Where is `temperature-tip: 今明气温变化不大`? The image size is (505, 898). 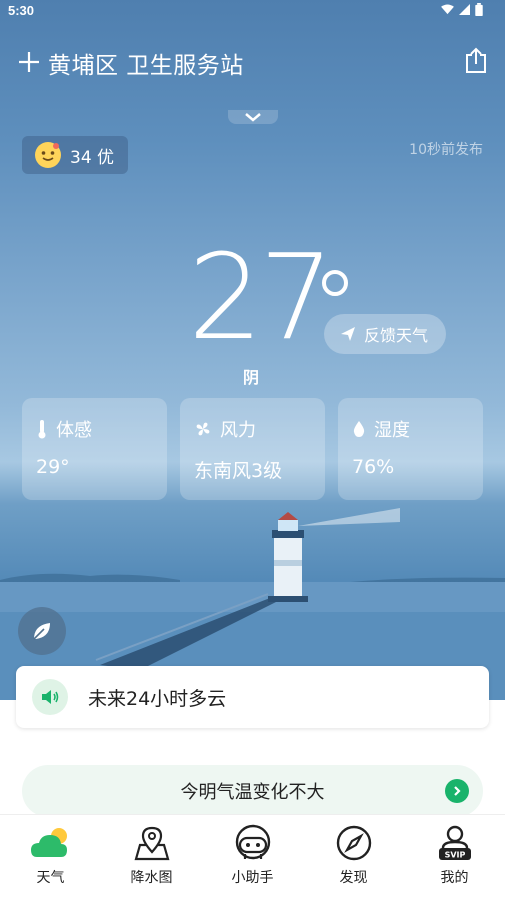 temperature-tip: 今明气温变化不大 is located at coordinates (252, 791).